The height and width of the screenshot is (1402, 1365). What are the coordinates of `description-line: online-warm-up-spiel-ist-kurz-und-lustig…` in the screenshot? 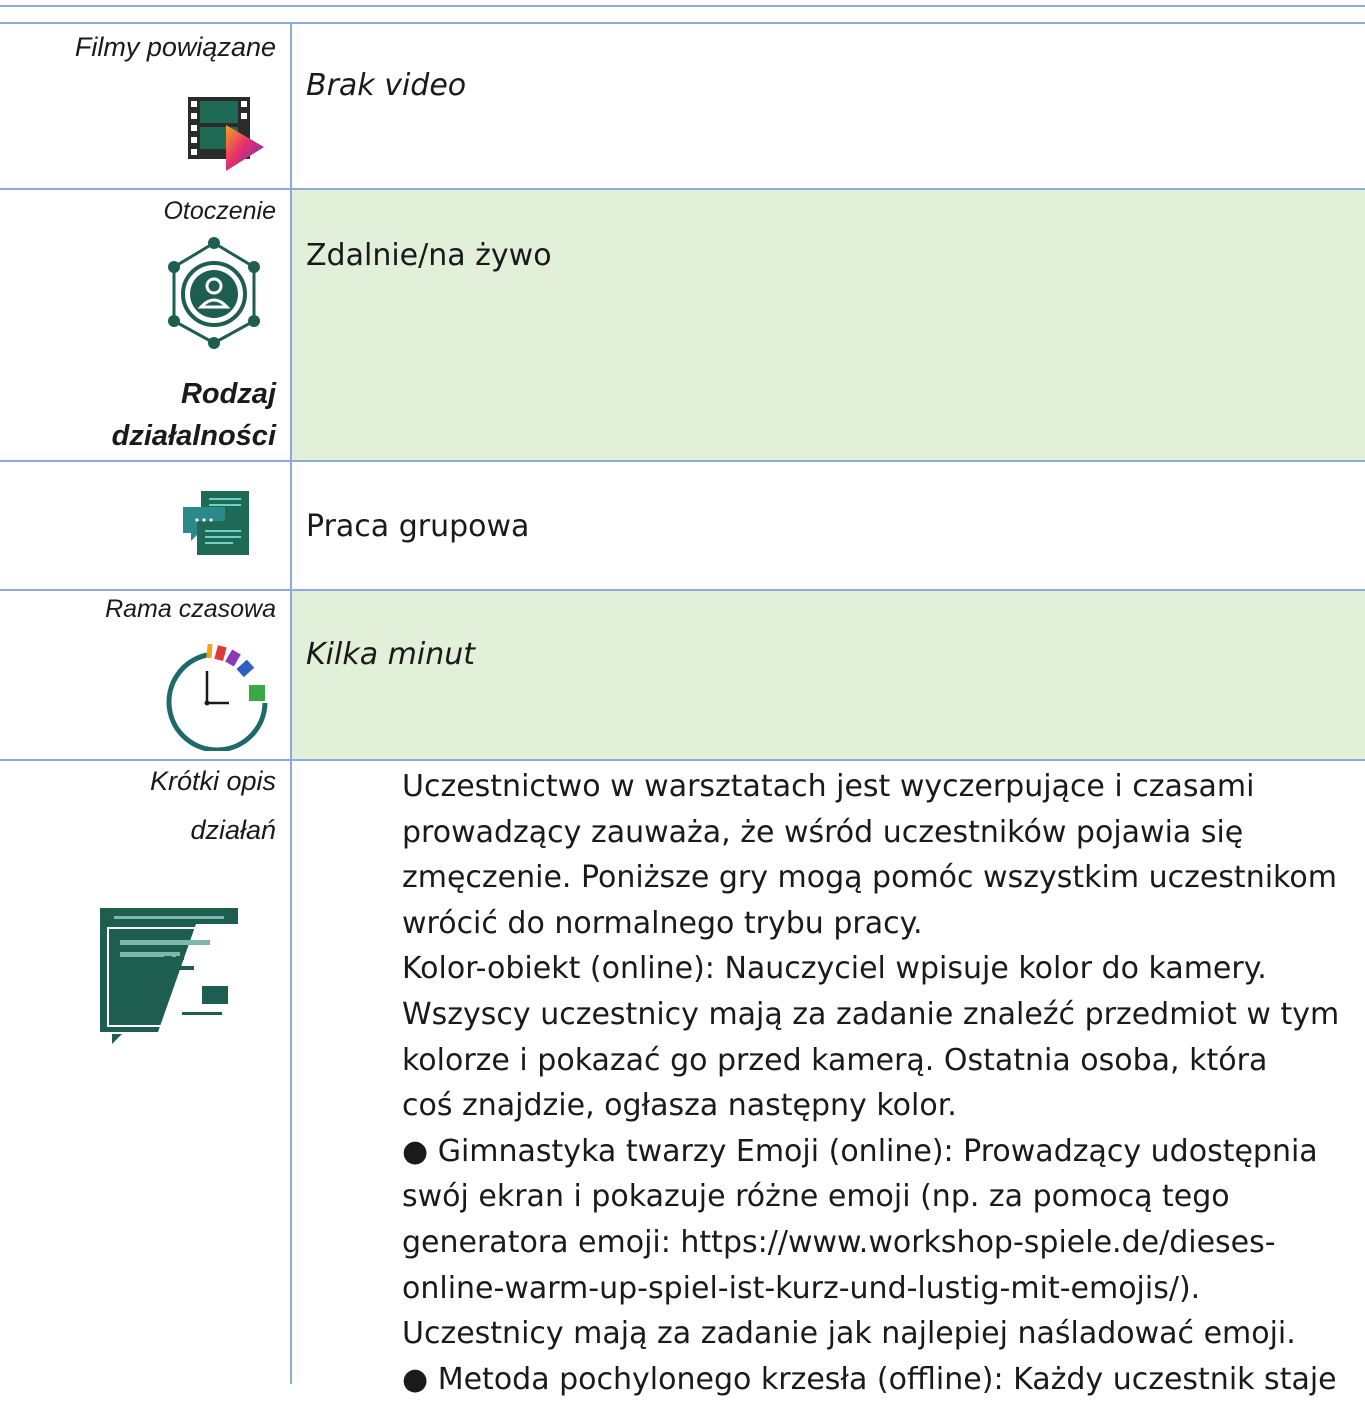 It's located at (801, 1288).